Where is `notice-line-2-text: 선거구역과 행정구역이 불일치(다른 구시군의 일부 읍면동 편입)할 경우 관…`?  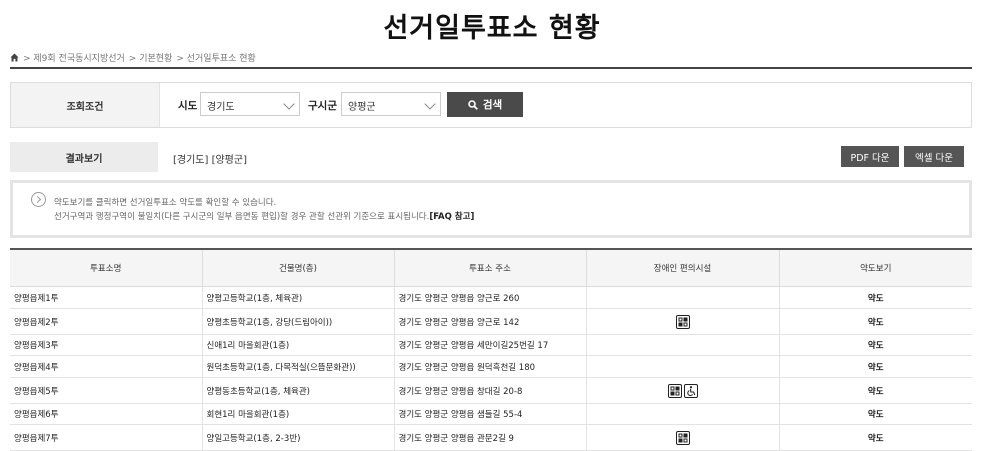 notice-line-2-text: 선거구역과 행정구역이 불일치(다른 구시군의 일부 읍면동 편입)할 경우 관… is located at coordinates (242, 217).